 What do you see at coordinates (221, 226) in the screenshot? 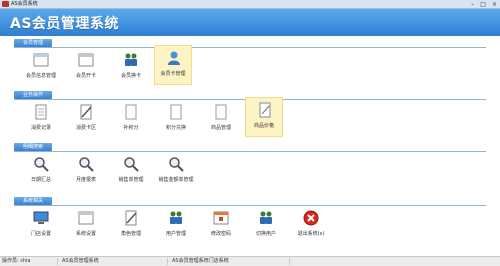
I see `item-change-password: 修改密码` at bounding box center [221, 226].